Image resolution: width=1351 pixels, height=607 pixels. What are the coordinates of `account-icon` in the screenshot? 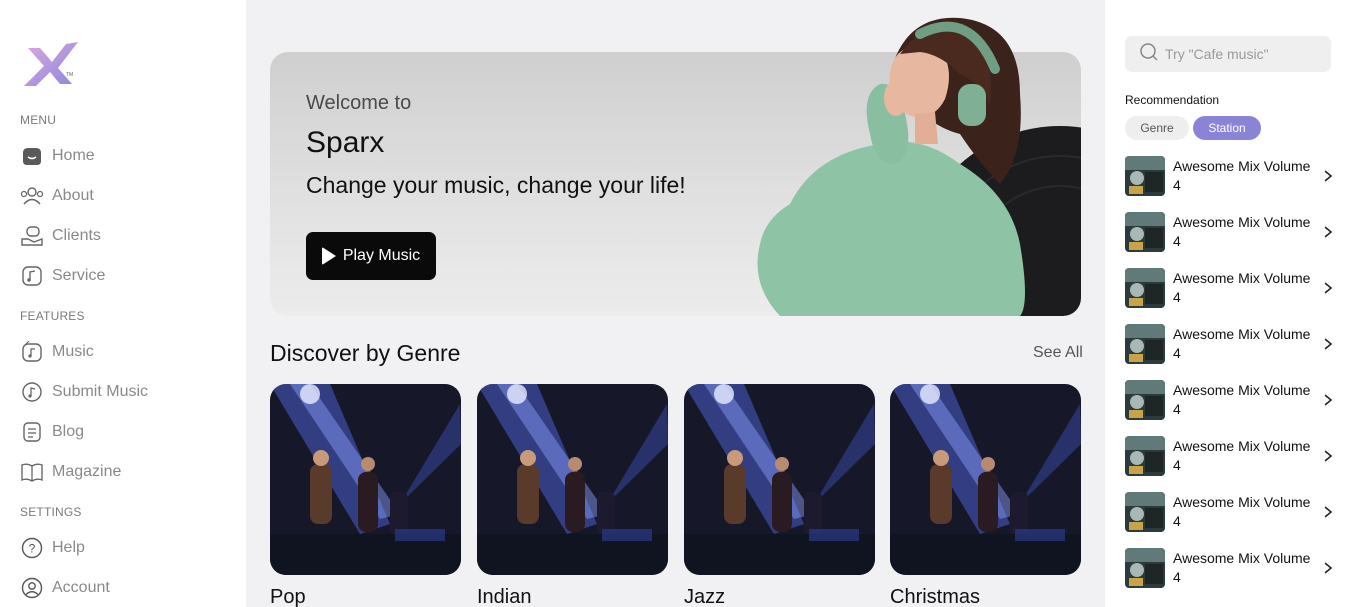 It's located at (32, 588).